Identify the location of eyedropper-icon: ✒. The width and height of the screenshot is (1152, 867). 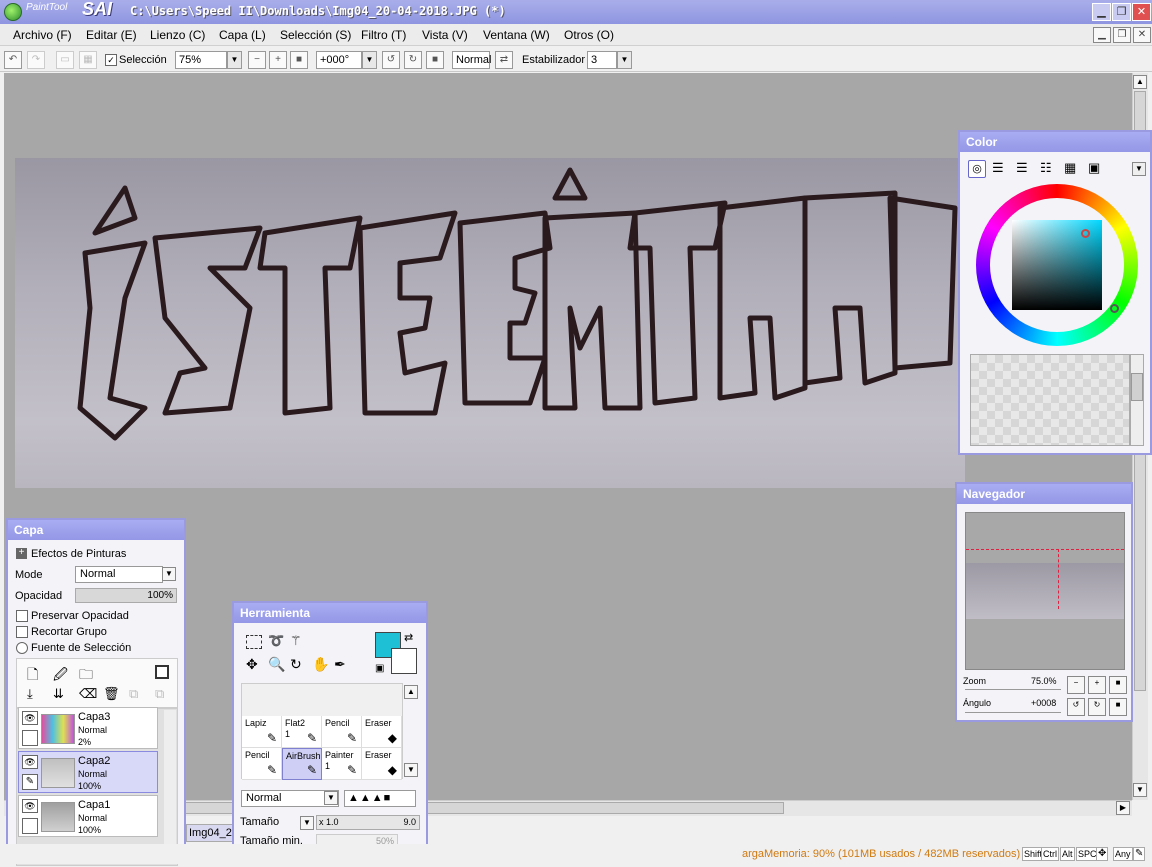
(340, 664).